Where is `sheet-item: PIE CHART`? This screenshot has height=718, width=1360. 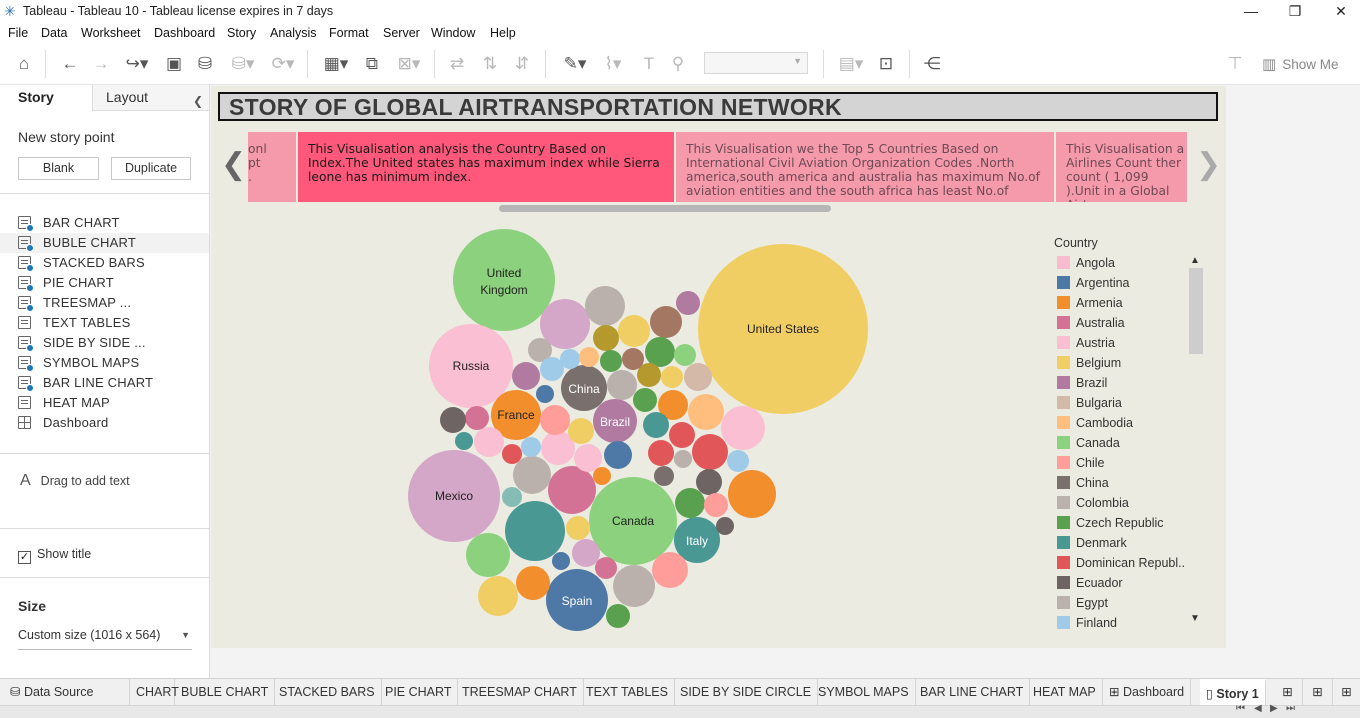 sheet-item: PIE CHART is located at coordinates (104, 283).